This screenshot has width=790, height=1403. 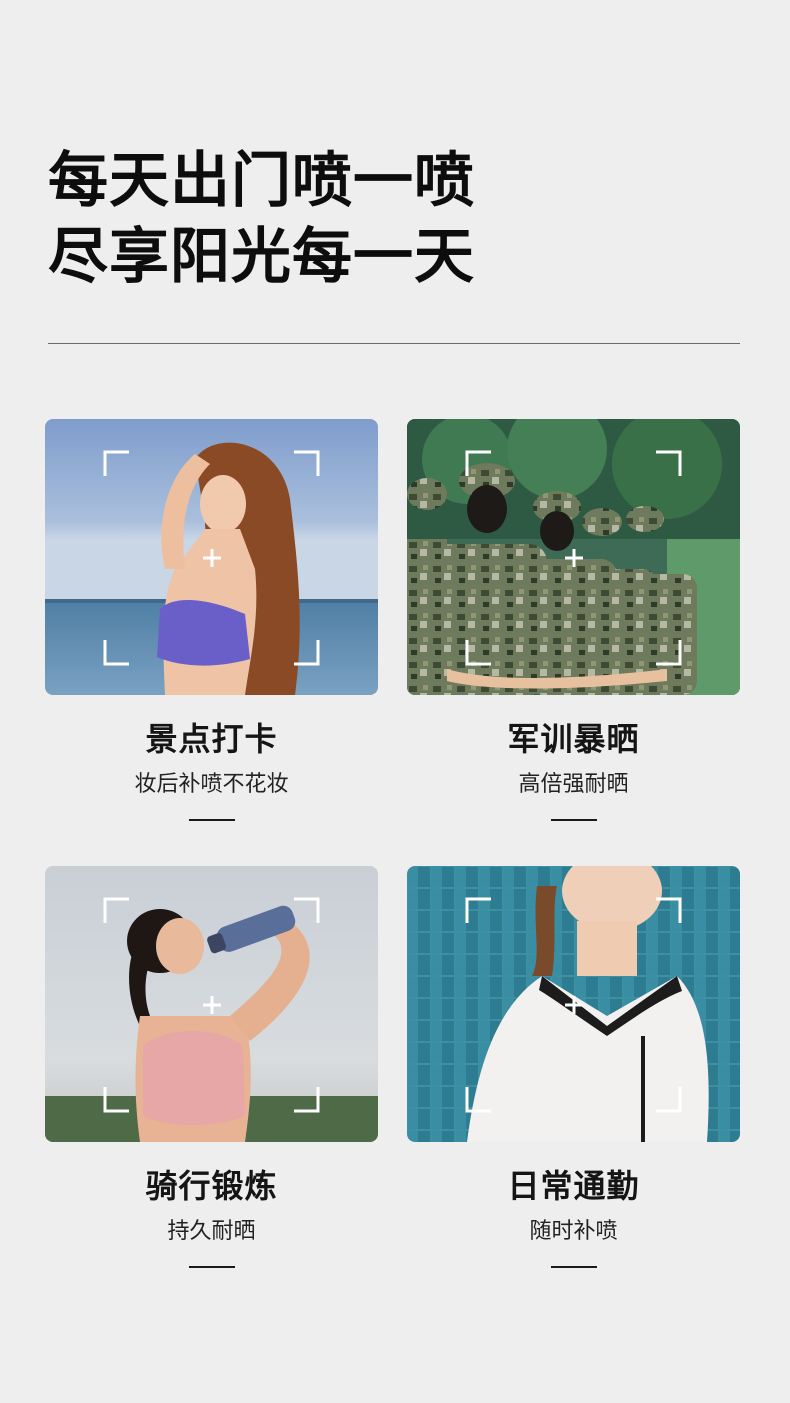 I want to click on card-subtitle: 随时补喷, so click(x=573, y=1231).